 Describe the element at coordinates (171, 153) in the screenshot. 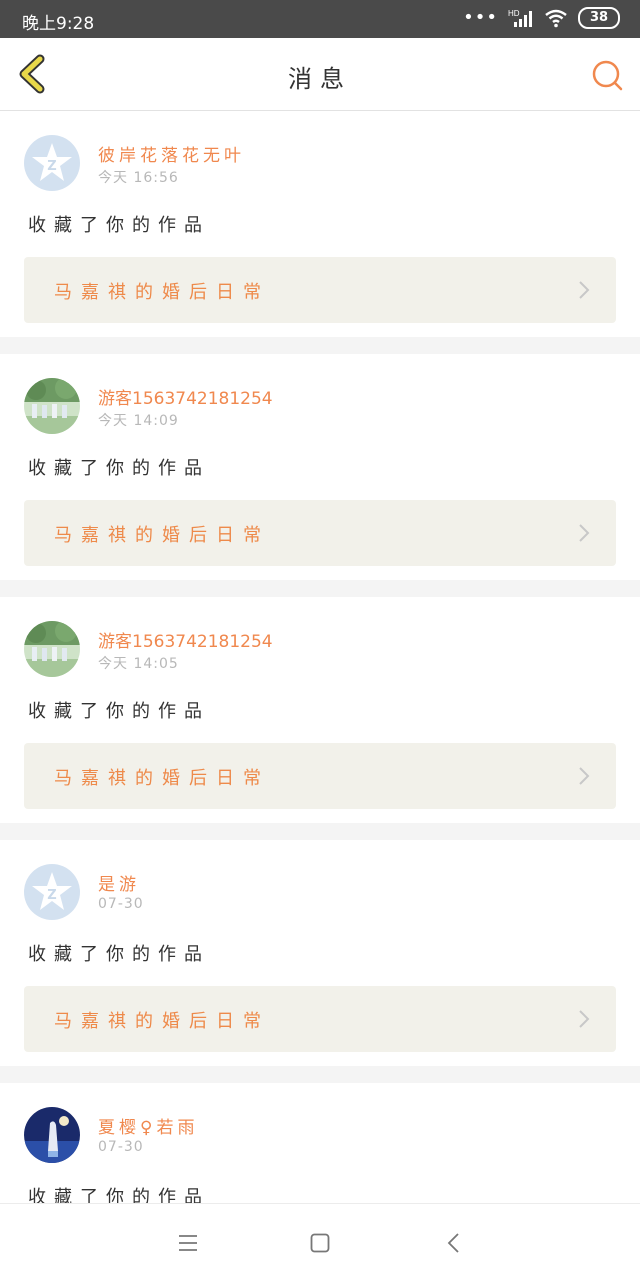

I see `username: 彼岸花落花无叶` at that location.